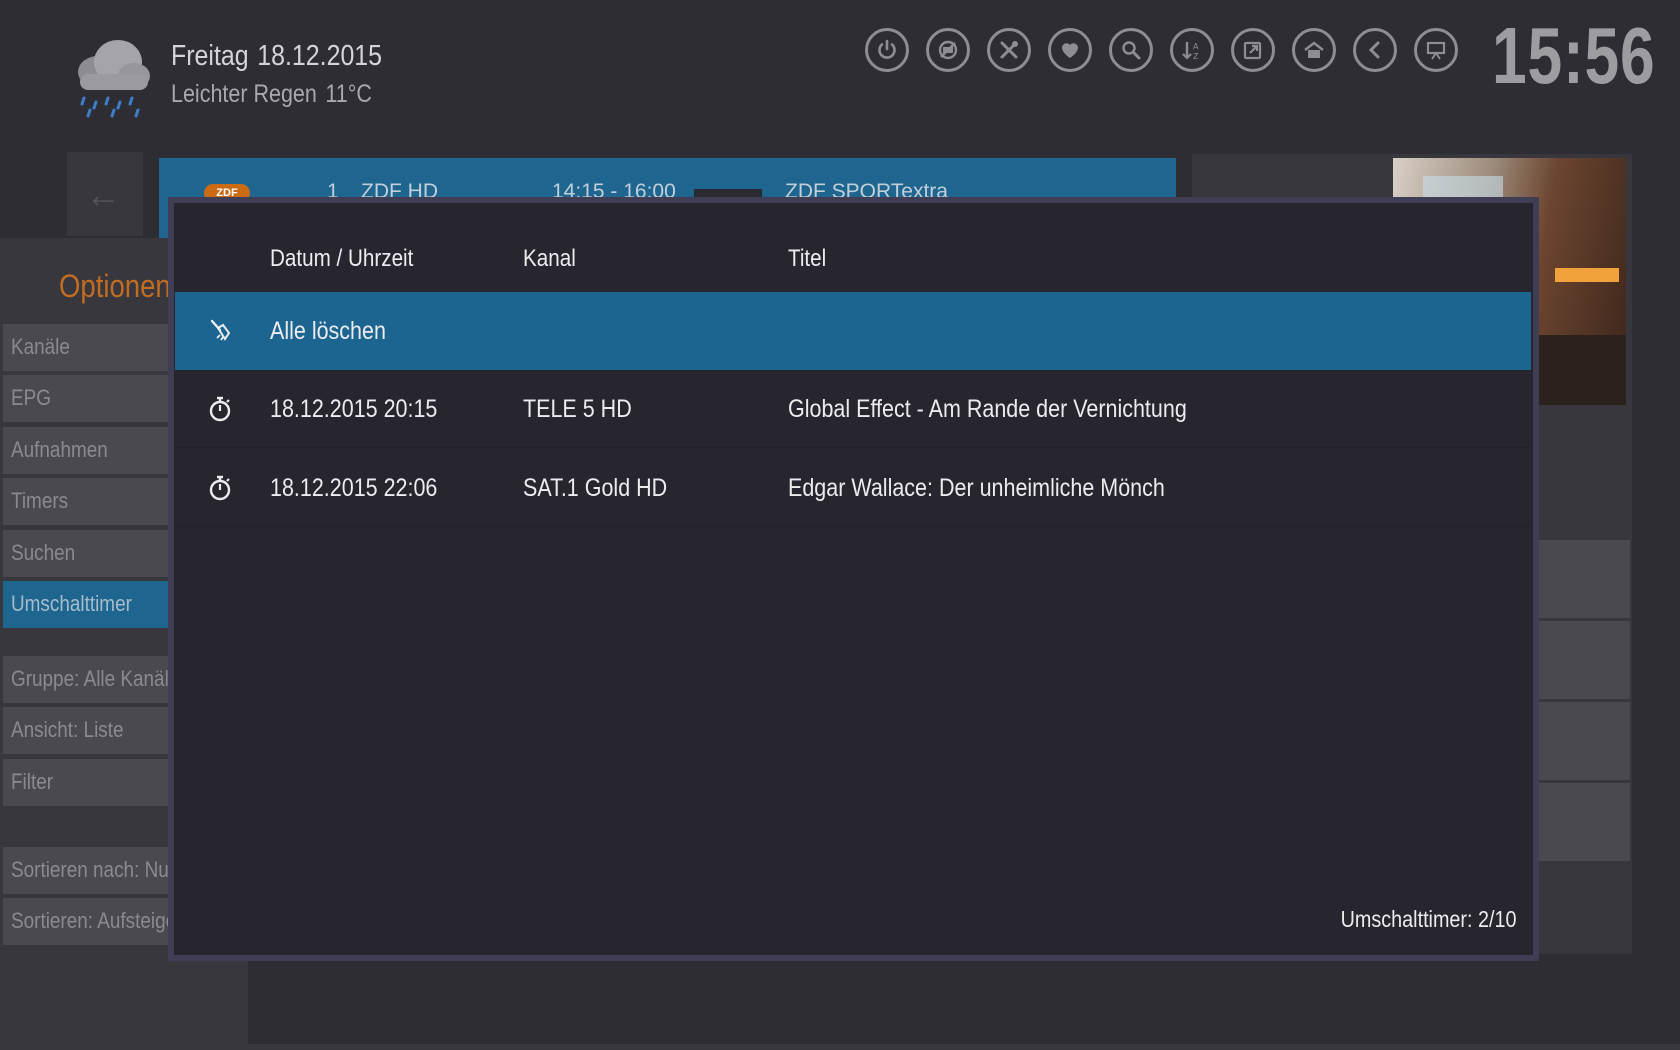 Image resolution: width=1680 pixels, height=1050 pixels. I want to click on temperature-label: 11°C, so click(348, 94).